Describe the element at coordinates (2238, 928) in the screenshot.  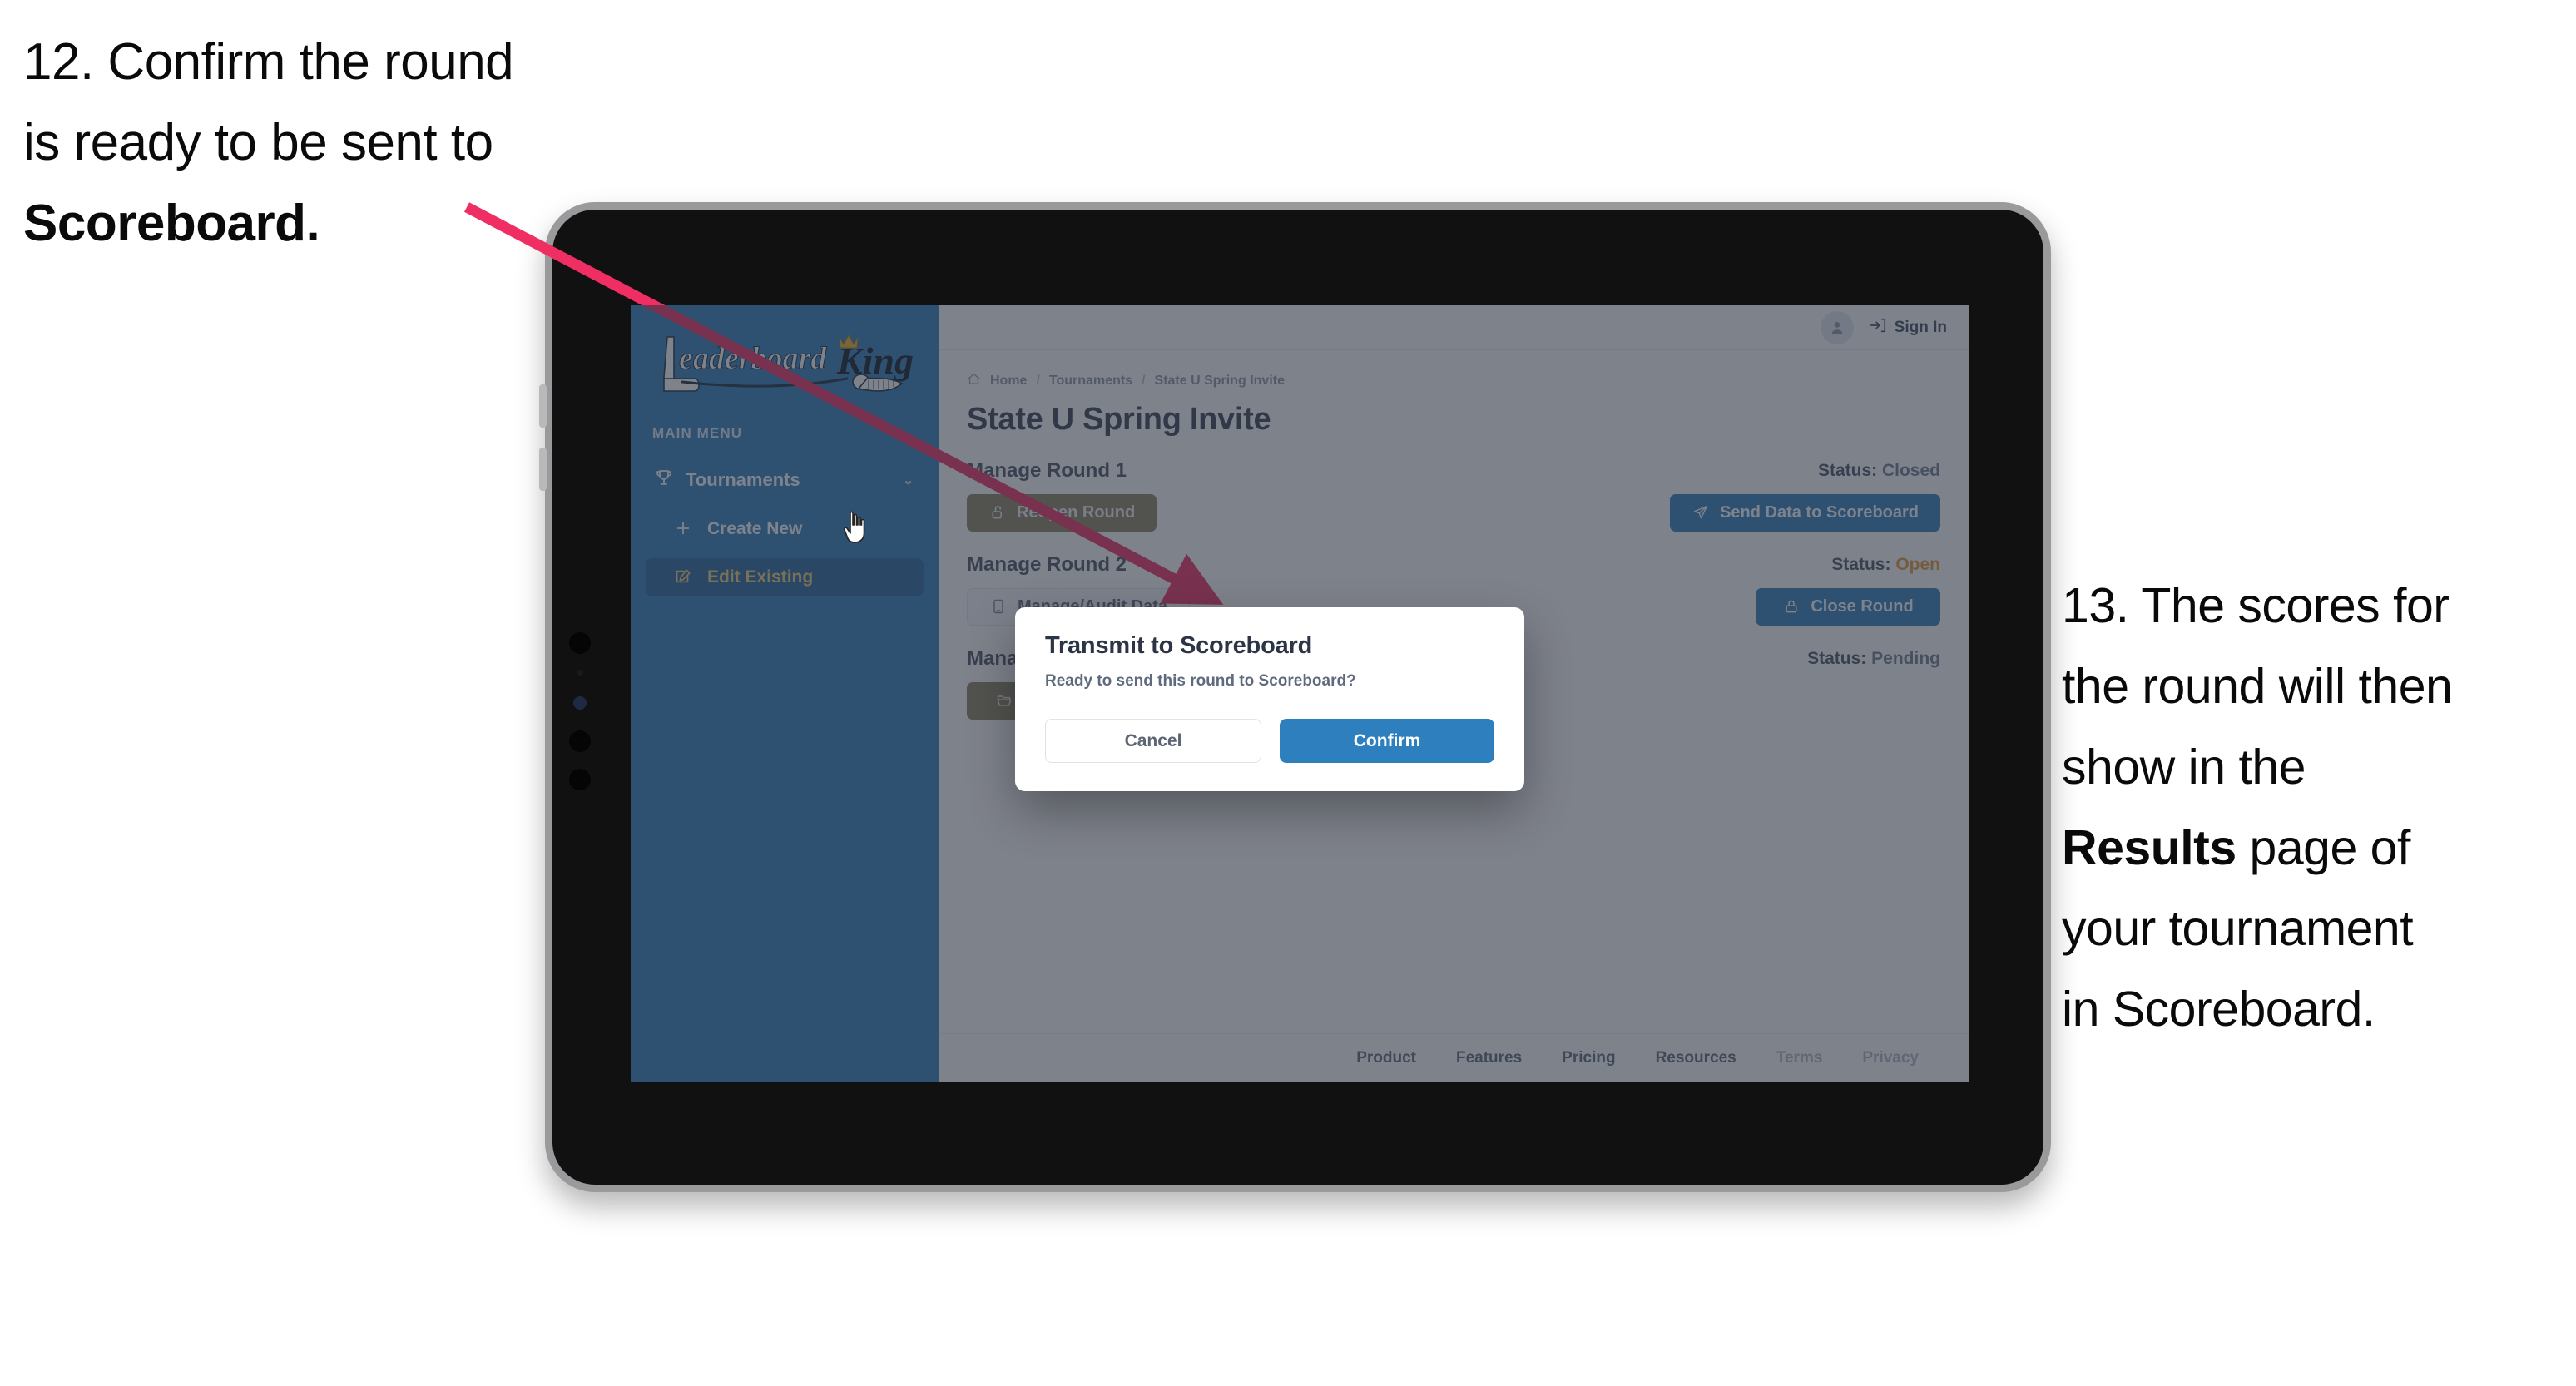
I see `annotation-step-13-line-5: your tournament` at that location.